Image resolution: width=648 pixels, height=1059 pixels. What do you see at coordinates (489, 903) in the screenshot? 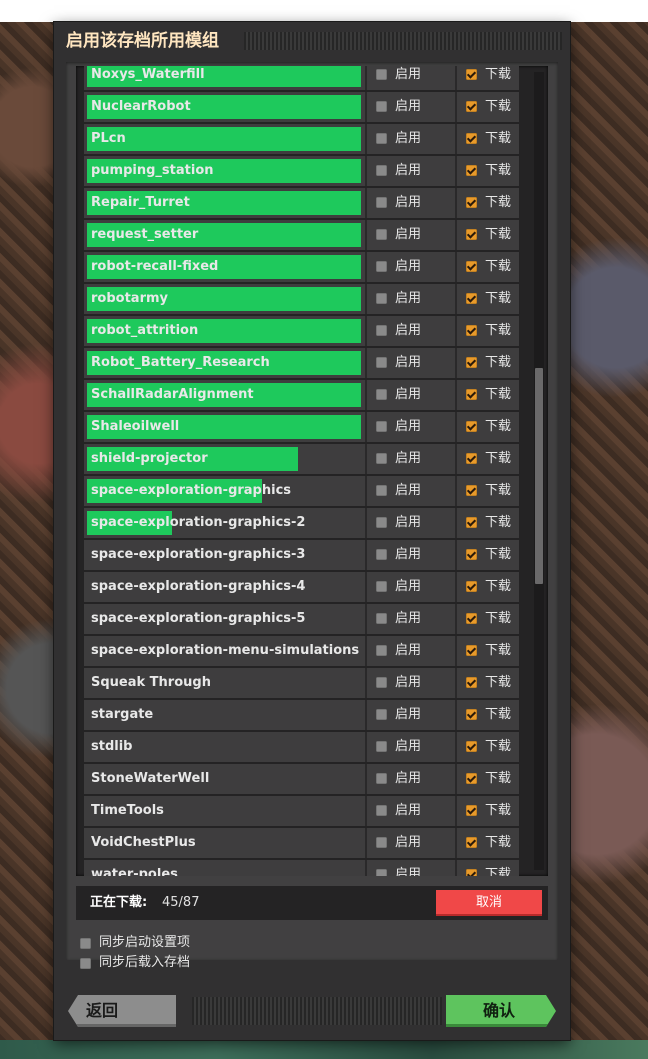
I see `cancel-button: 取消` at bounding box center [489, 903].